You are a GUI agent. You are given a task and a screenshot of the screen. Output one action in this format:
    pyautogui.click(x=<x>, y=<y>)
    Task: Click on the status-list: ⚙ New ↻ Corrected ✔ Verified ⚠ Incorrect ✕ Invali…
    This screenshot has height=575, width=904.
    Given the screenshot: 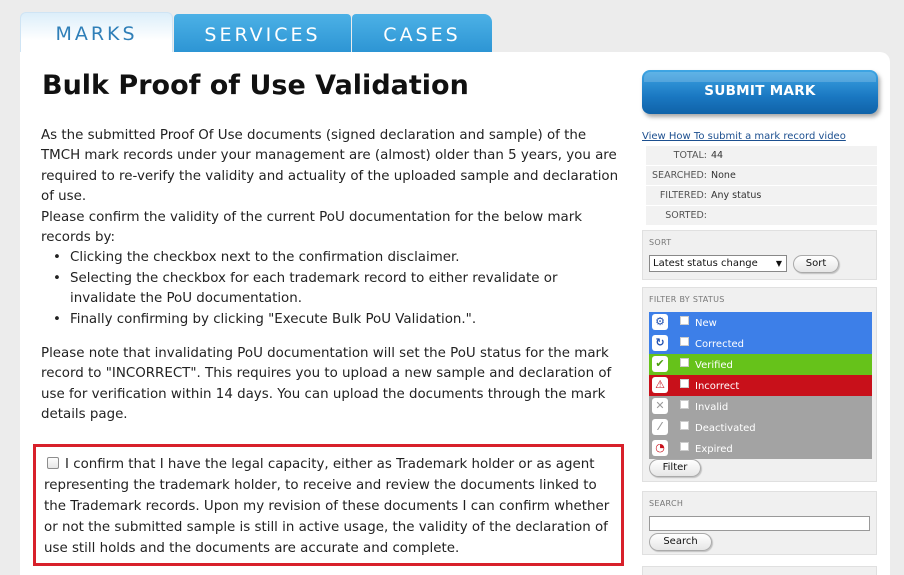 What is the action you would take?
    pyautogui.click(x=760, y=385)
    